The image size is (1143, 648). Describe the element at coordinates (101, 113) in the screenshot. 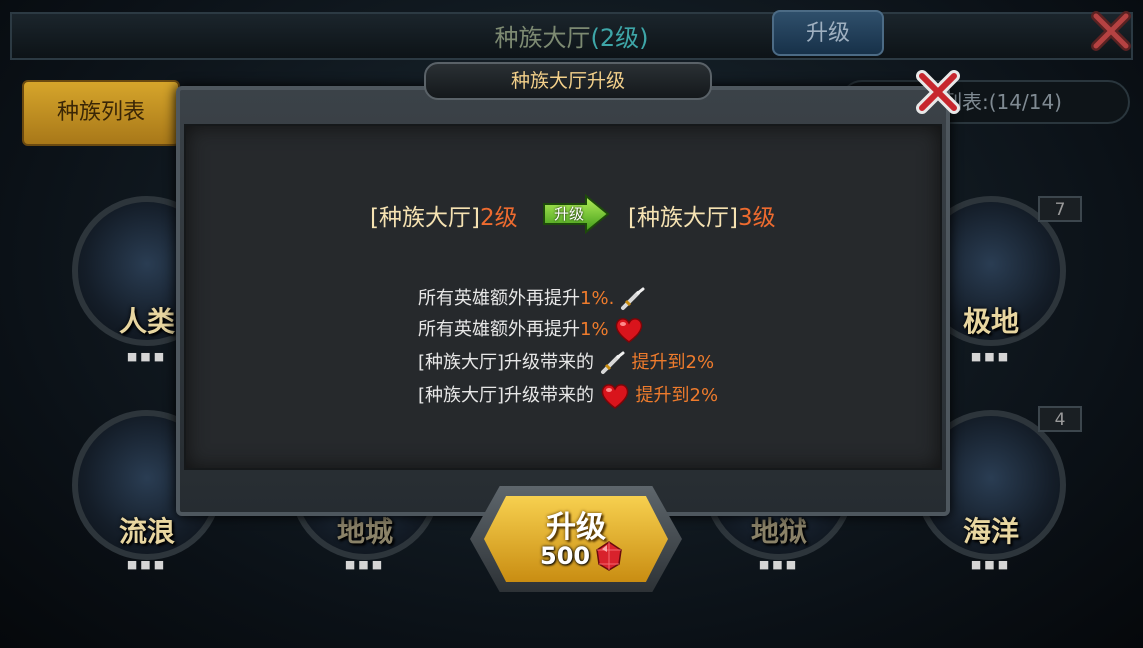

I see `tab-race-list: 种族列表` at that location.